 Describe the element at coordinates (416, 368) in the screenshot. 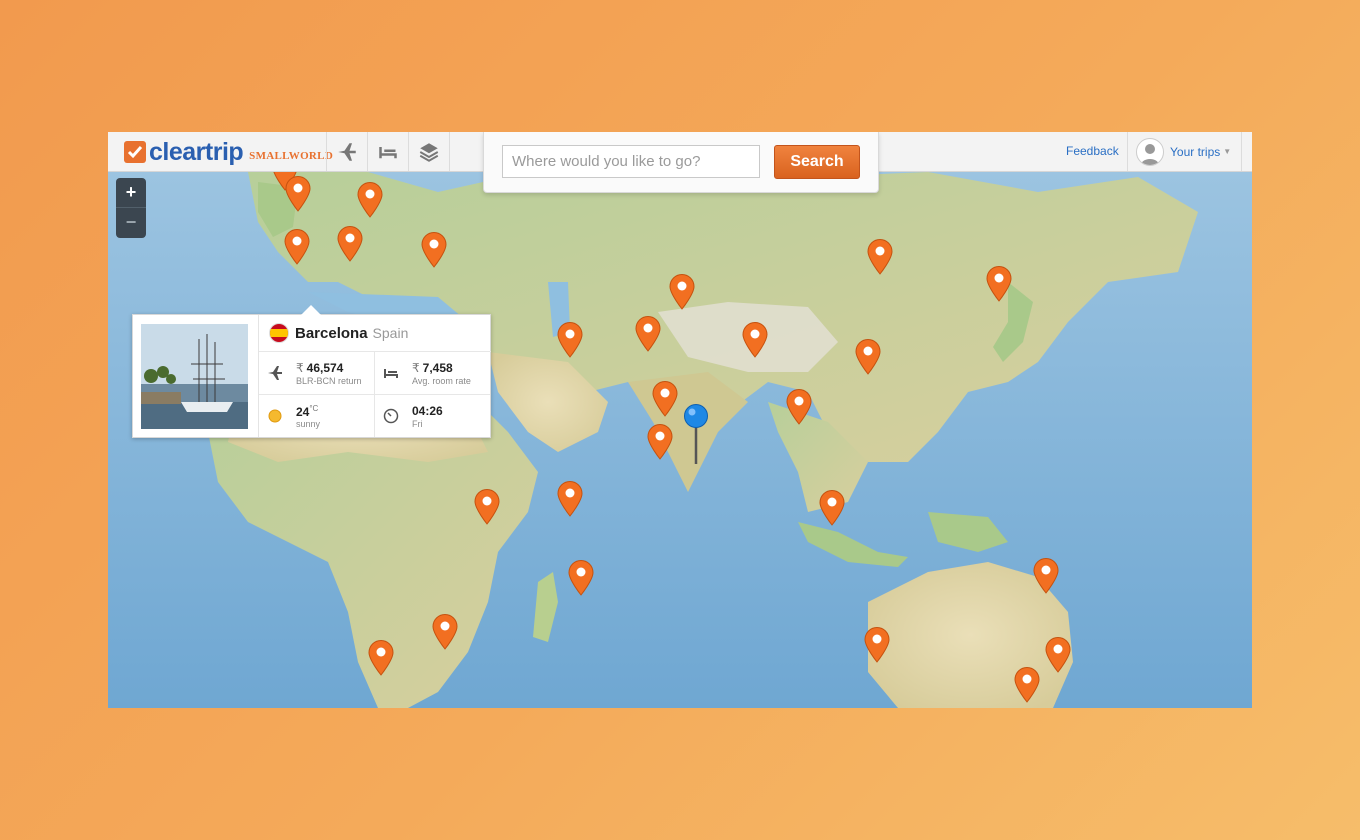

I see `hotel-currency: ₹` at that location.